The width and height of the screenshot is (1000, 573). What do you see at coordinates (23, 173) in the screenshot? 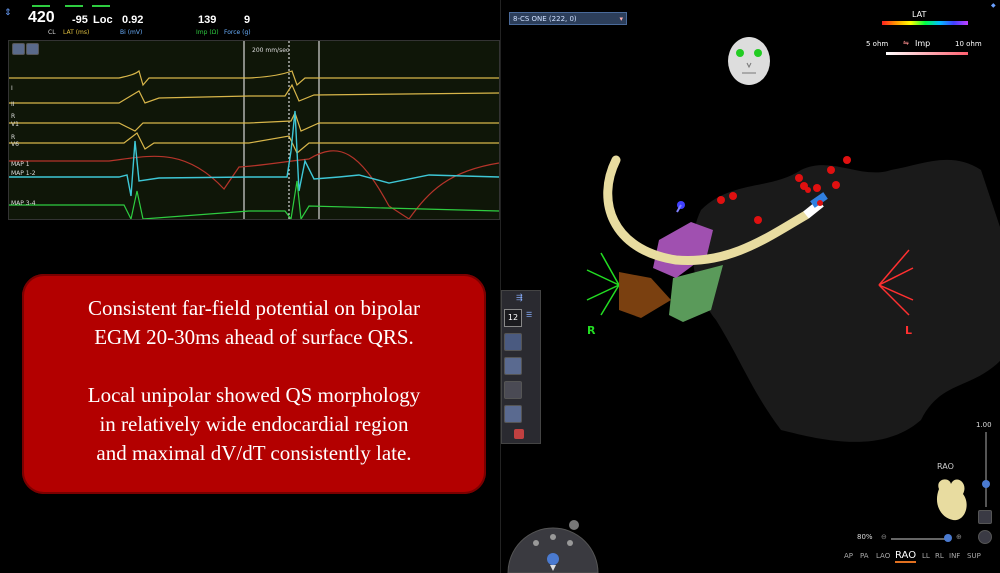
I see `channel-label: MAP 1-2` at bounding box center [23, 173].